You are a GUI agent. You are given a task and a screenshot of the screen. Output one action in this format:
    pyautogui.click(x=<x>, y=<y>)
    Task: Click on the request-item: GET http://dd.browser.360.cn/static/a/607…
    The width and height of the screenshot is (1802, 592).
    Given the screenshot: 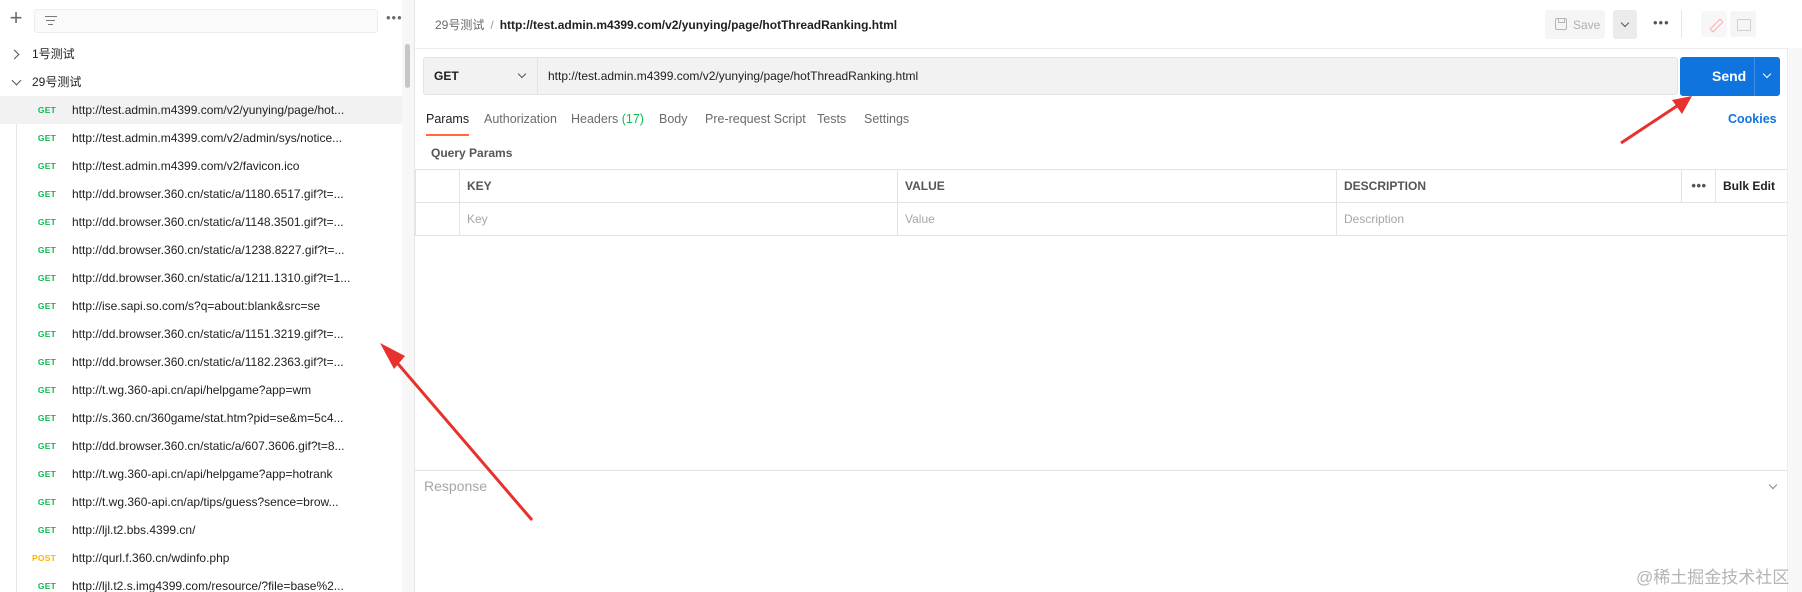 What is the action you would take?
    pyautogui.click(x=201, y=446)
    